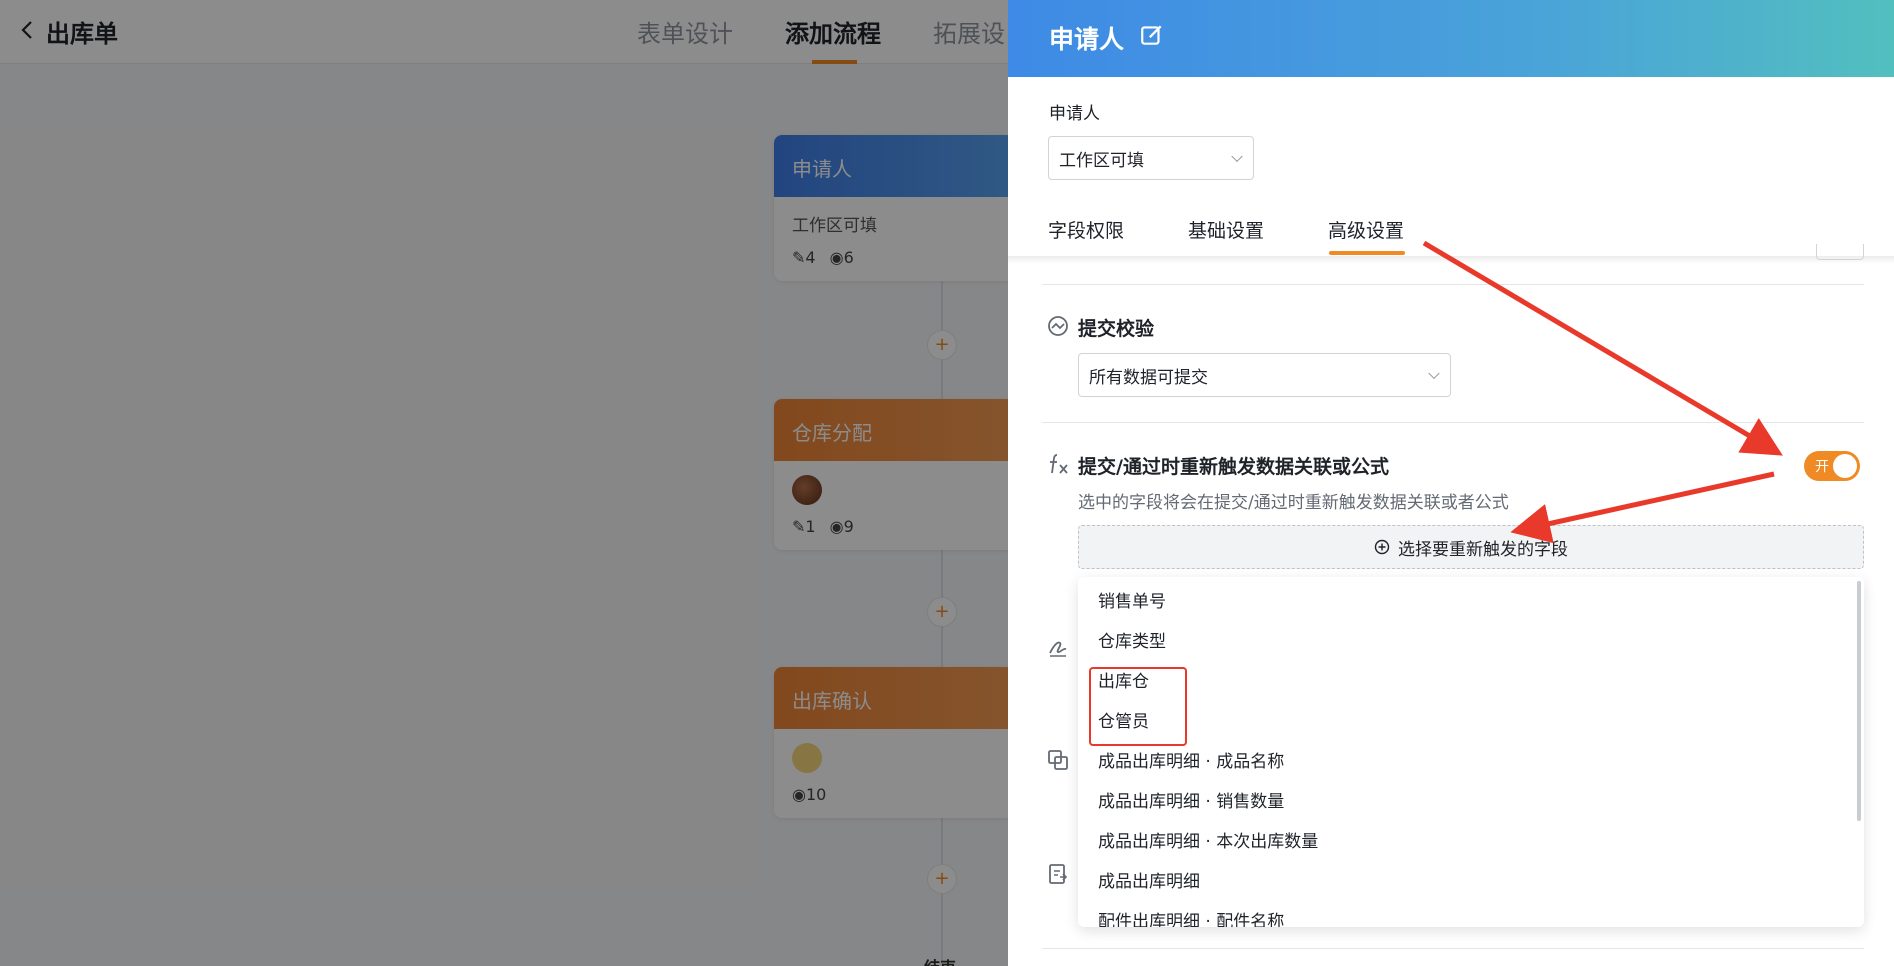 The image size is (1894, 966). Describe the element at coordinates (1451, 38) in the screenshot. I see `drawer-header: 申请人` at that location.